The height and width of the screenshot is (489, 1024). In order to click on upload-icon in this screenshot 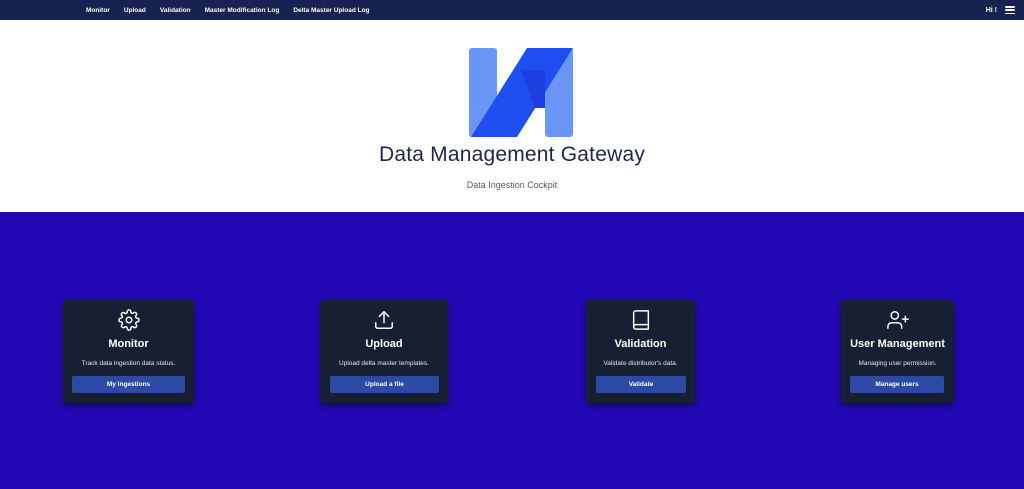, I will do `click(384, 320)`.